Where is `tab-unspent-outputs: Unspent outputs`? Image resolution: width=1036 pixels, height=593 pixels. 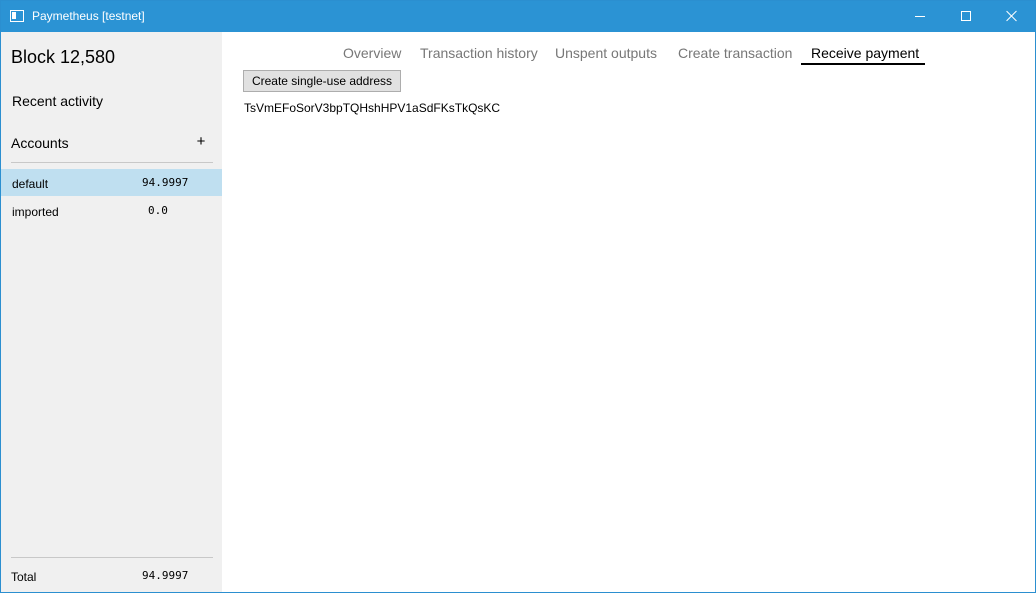 tab-unspent-outputs: Unspent outputs is located at coordinates (606, 53).